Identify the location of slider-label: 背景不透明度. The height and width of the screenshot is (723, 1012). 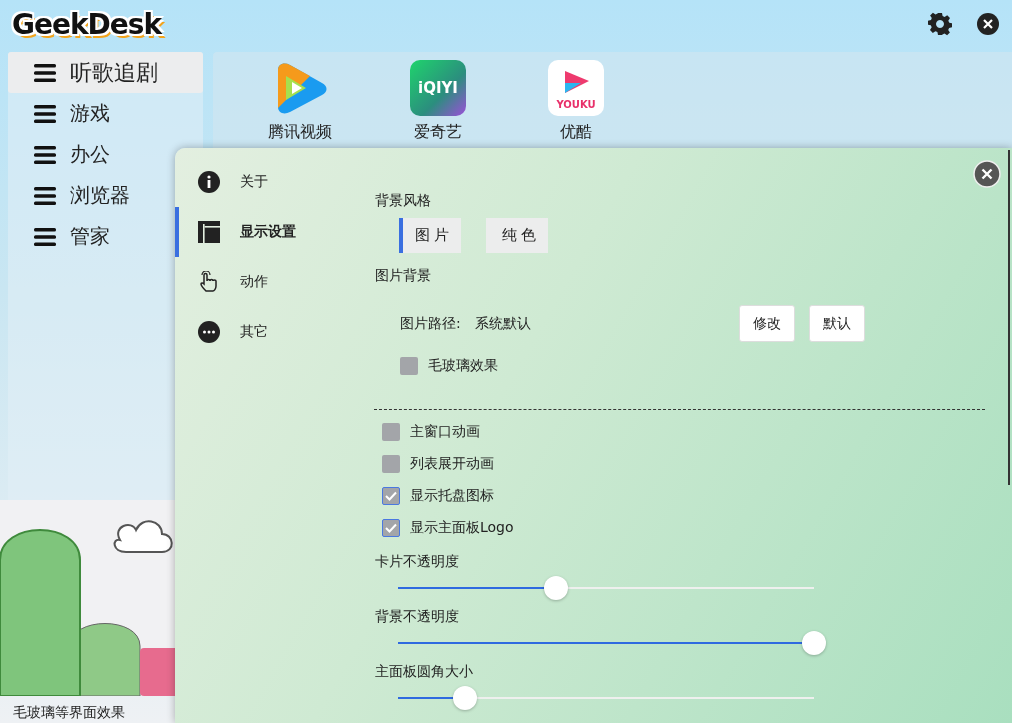
(417, 617).